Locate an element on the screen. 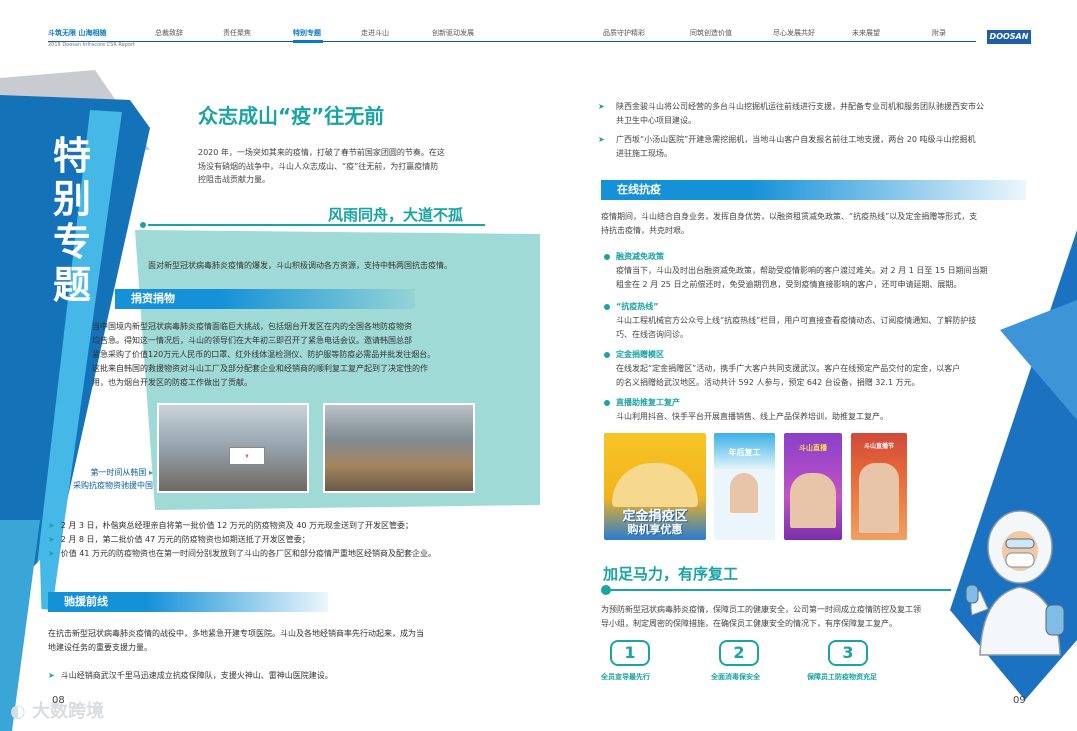 The image size is (1077, 731). caption-line: 第一时间从韩国 is located at coordinates (118, 472).